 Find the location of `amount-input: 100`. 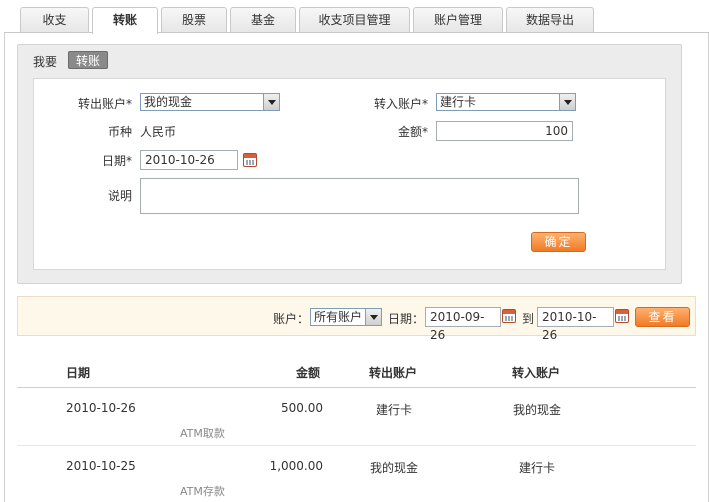

amount-input: 100 is located at coordinates (504, 131).